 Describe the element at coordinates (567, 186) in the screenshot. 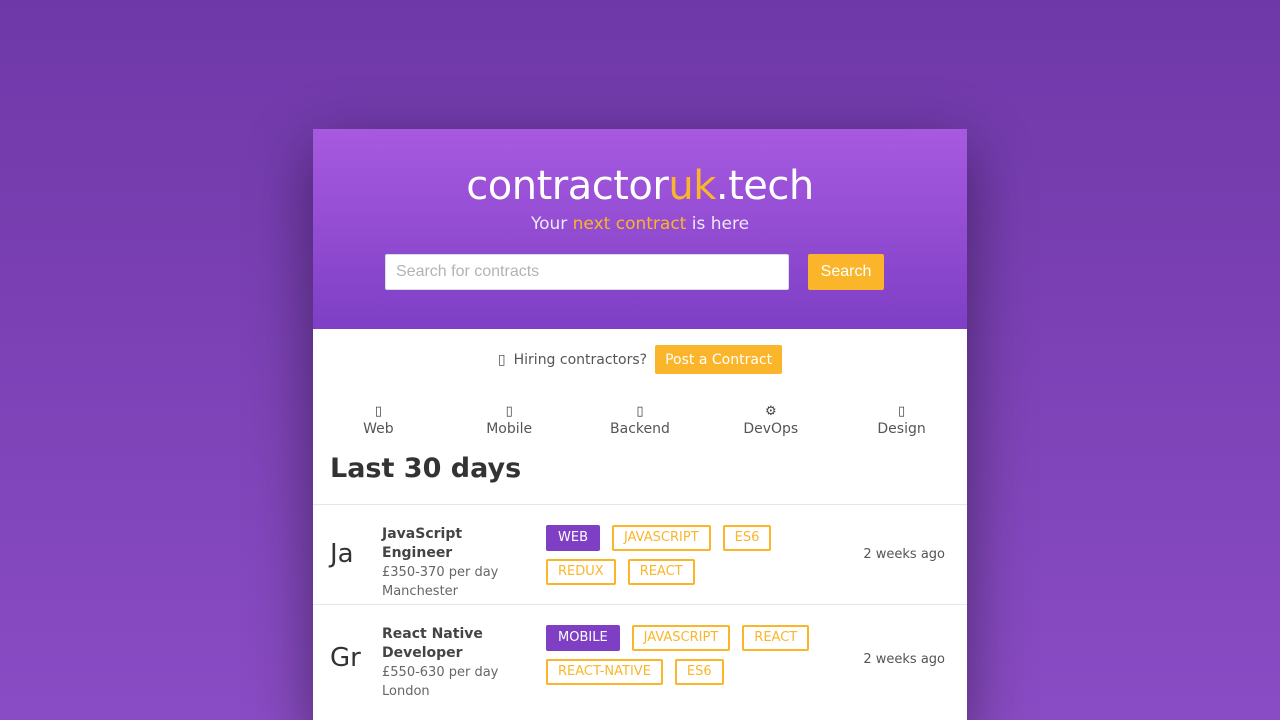

I see `logo-text: contractor` at that location.